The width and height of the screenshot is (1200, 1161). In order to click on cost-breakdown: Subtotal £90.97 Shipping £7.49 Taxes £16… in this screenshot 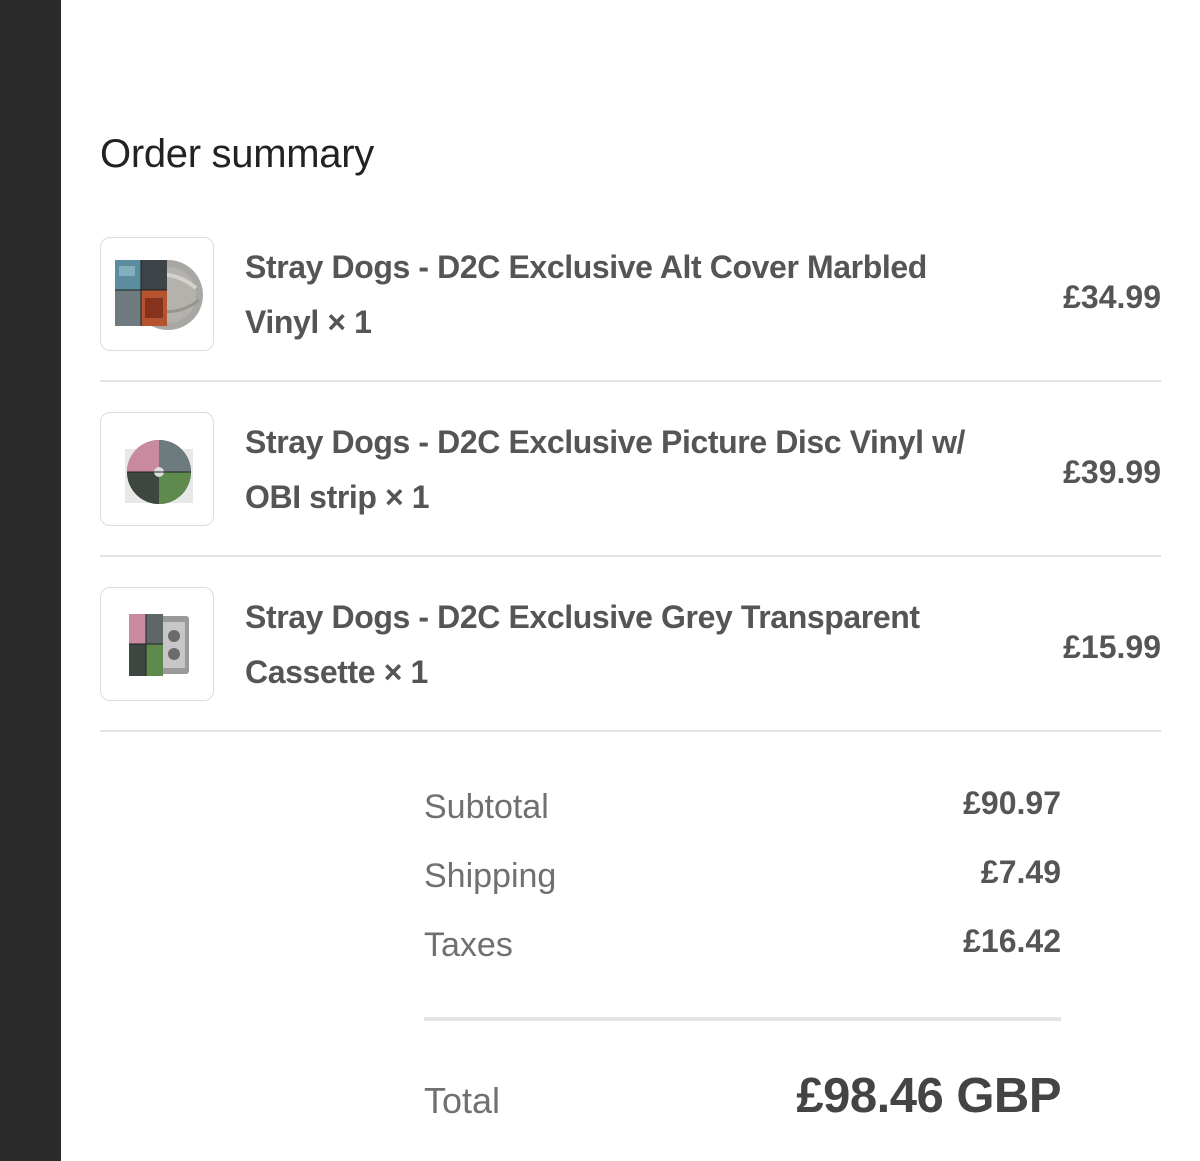, I will do `click(742, 883)`.